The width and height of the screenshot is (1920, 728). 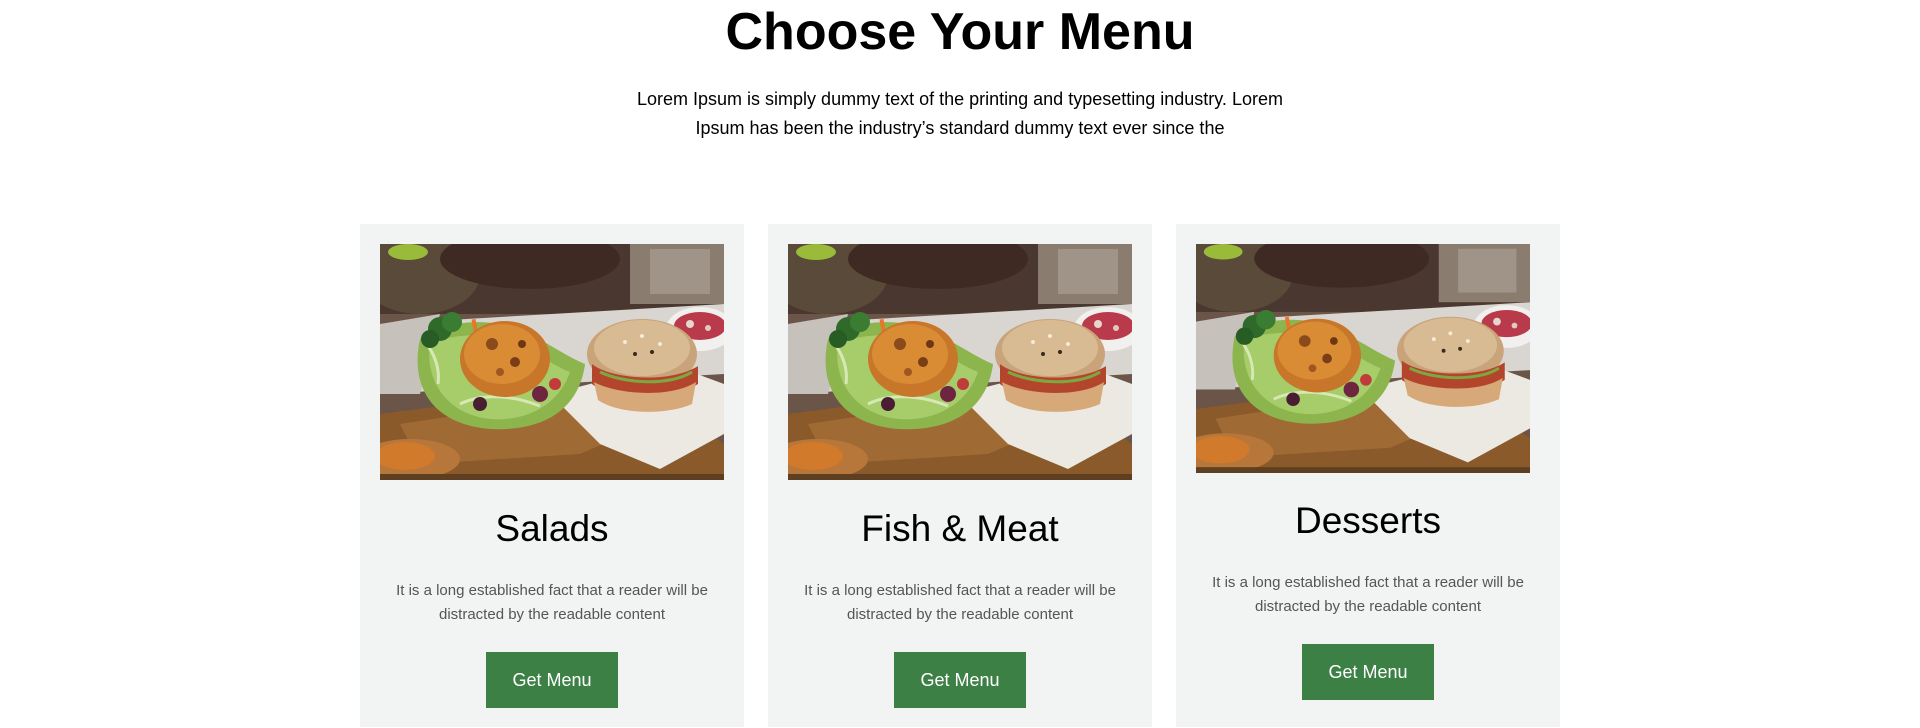 I want to click on section-title: Choose Your Menu, so click(x=960, y=32).